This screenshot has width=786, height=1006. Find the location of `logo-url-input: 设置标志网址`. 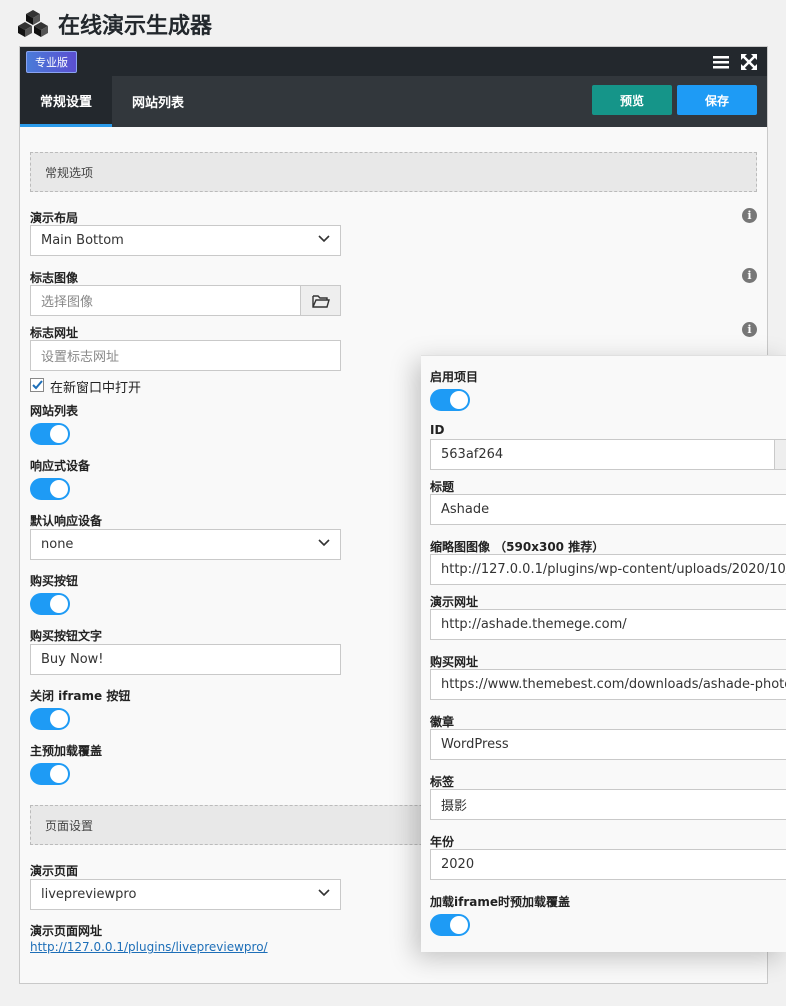

logo-url-input: 设置标志网址 is located at coordinates (185, 355).